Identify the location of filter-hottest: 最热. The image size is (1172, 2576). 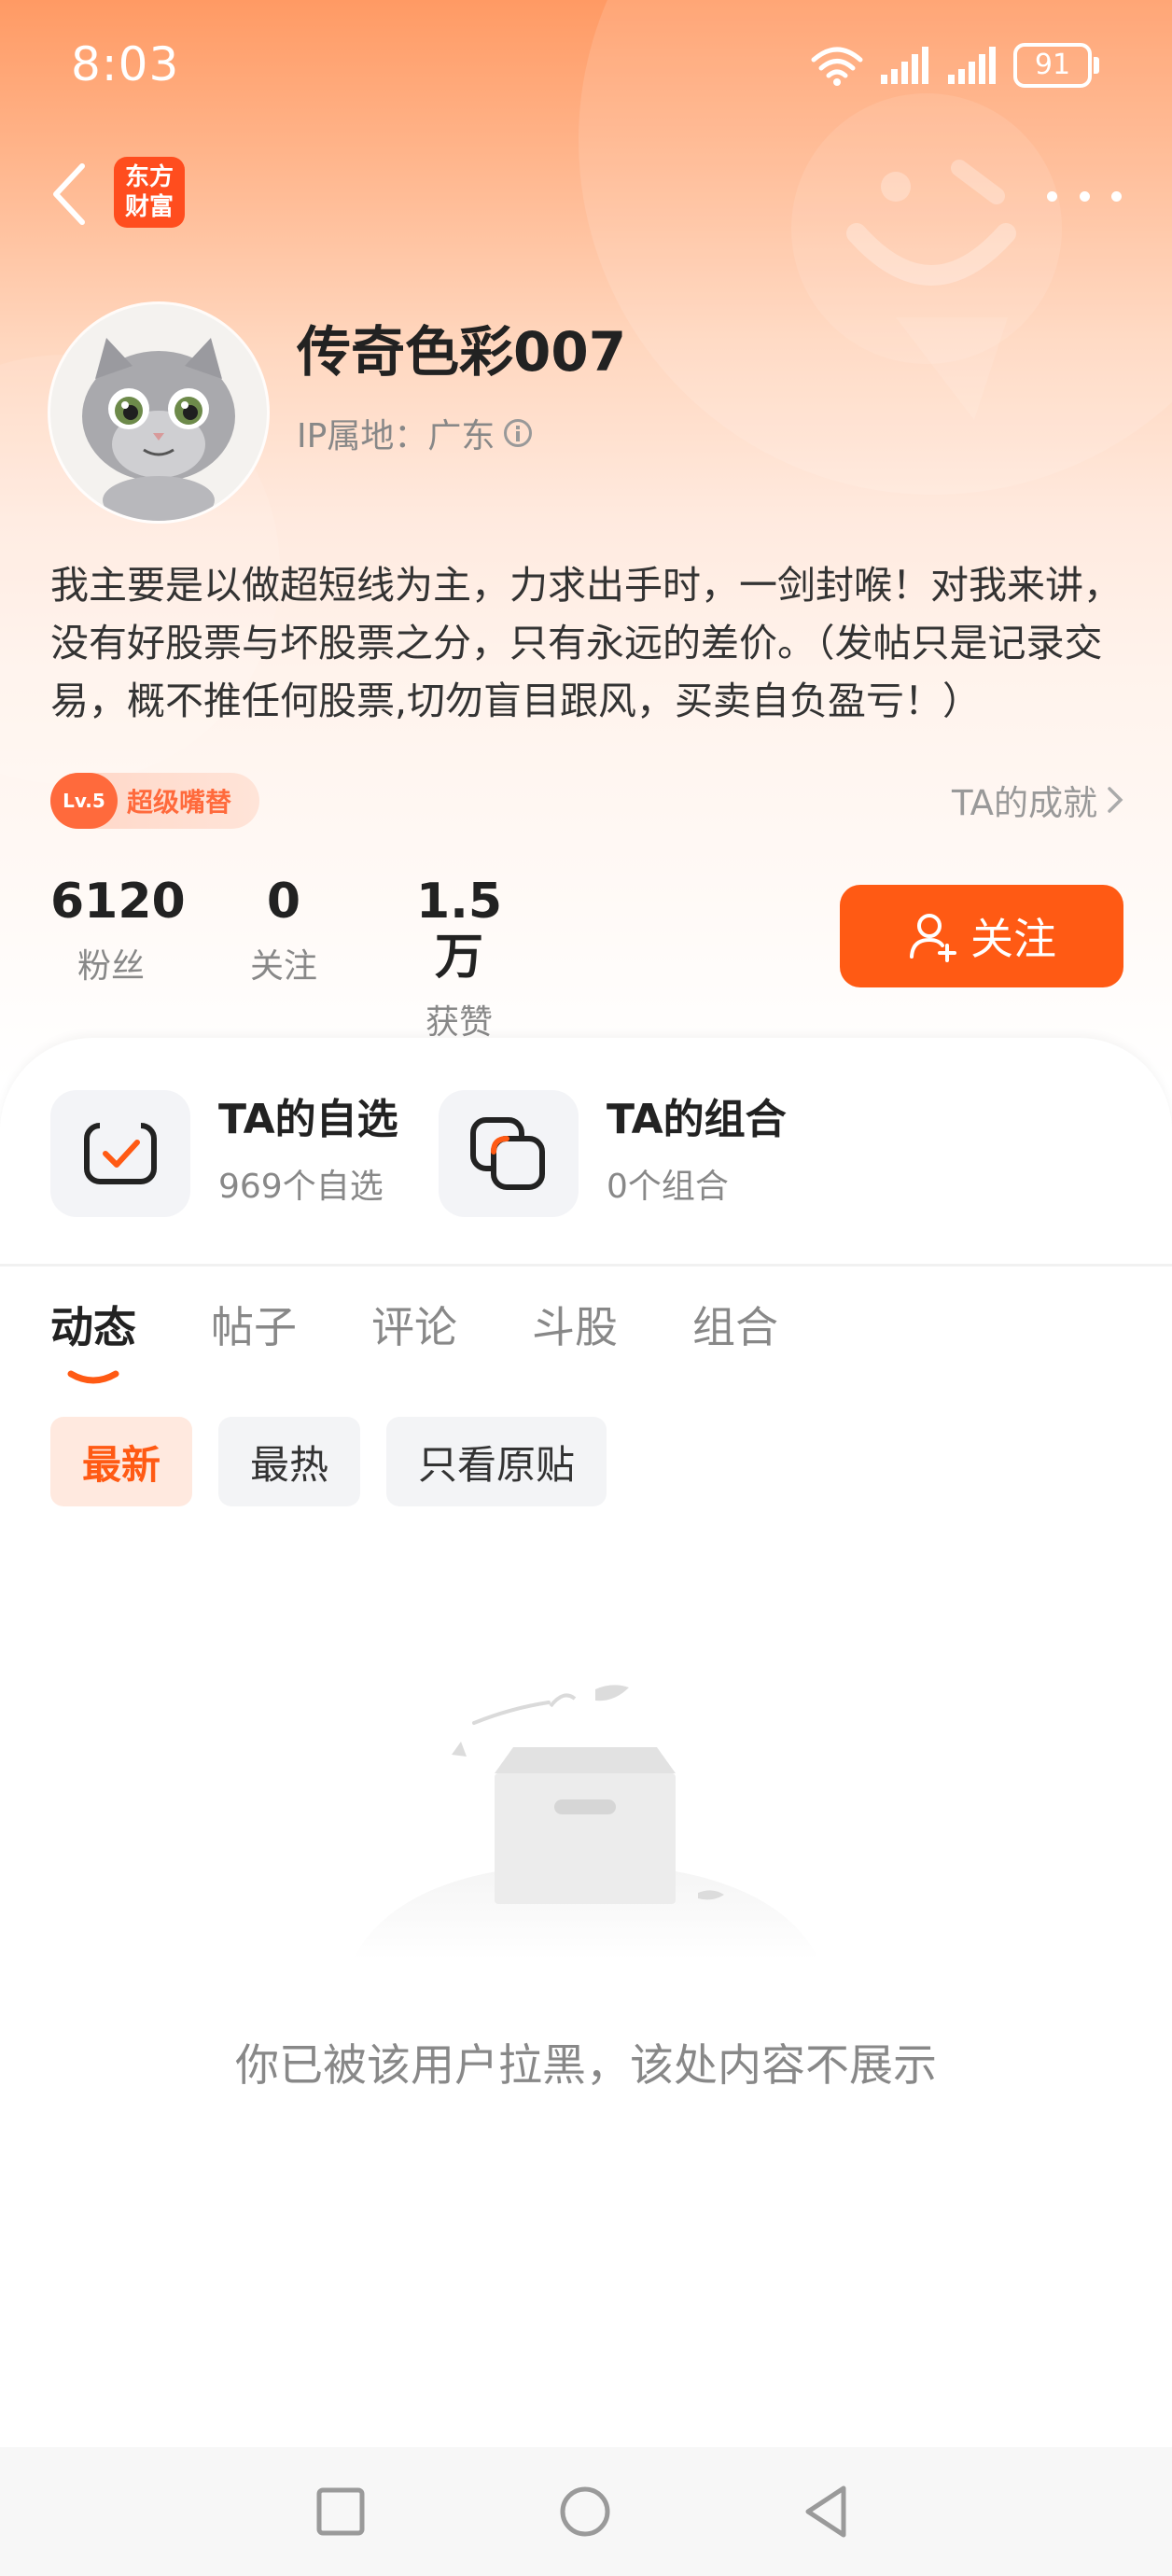
(289, 1461).